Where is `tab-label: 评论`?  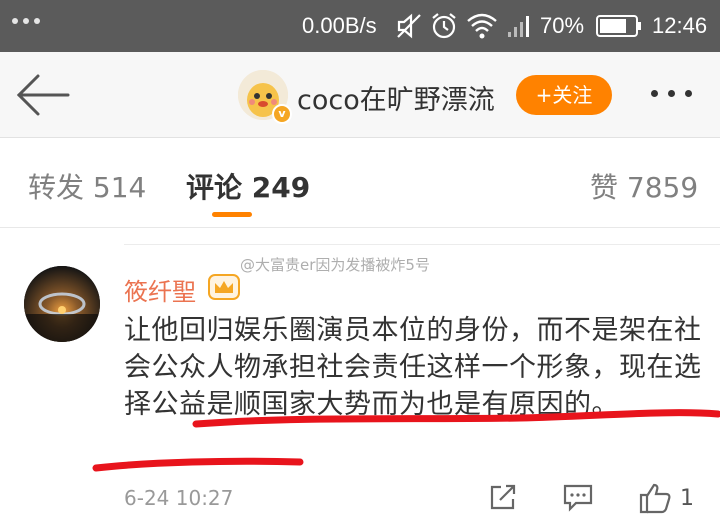
tab-label: 评论 is located at coordinates (214, 187).